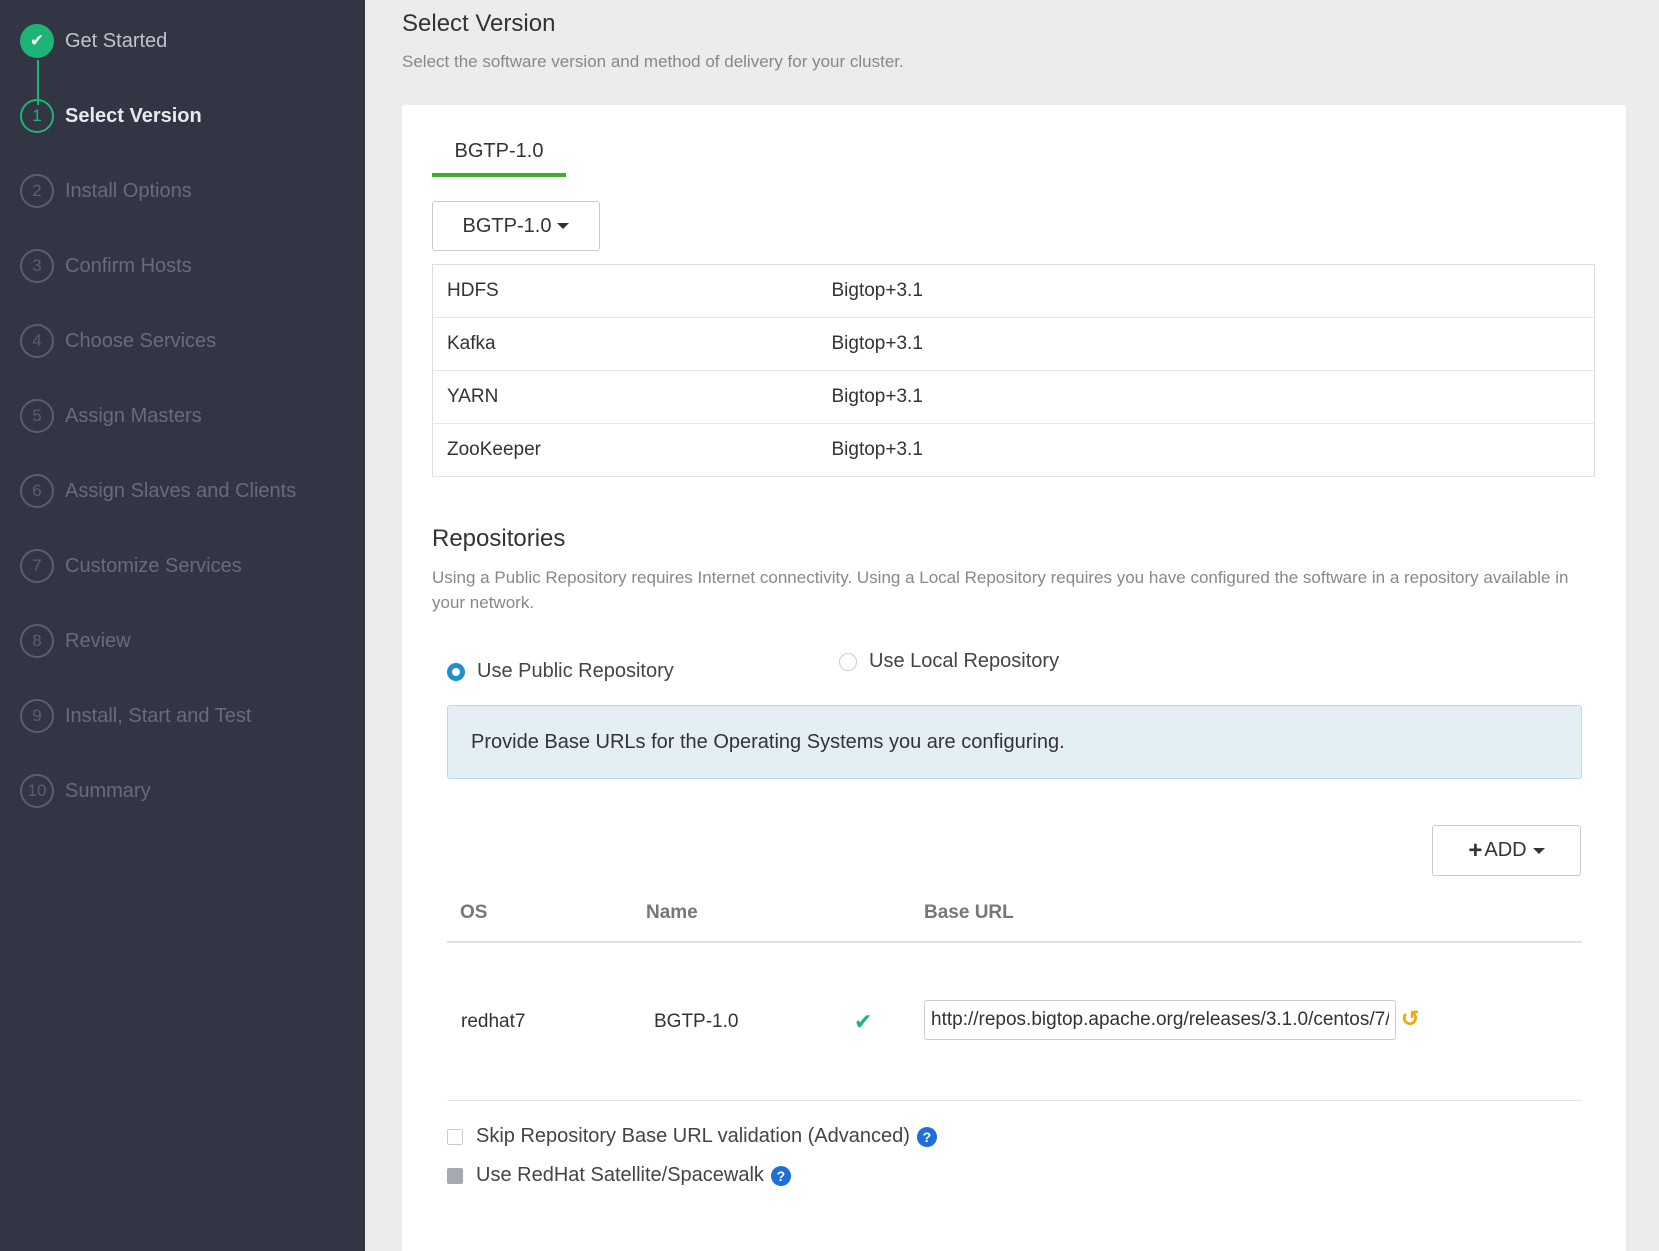  I want to click on step-choose-services: 4 Choose Services, so click(118, 341).